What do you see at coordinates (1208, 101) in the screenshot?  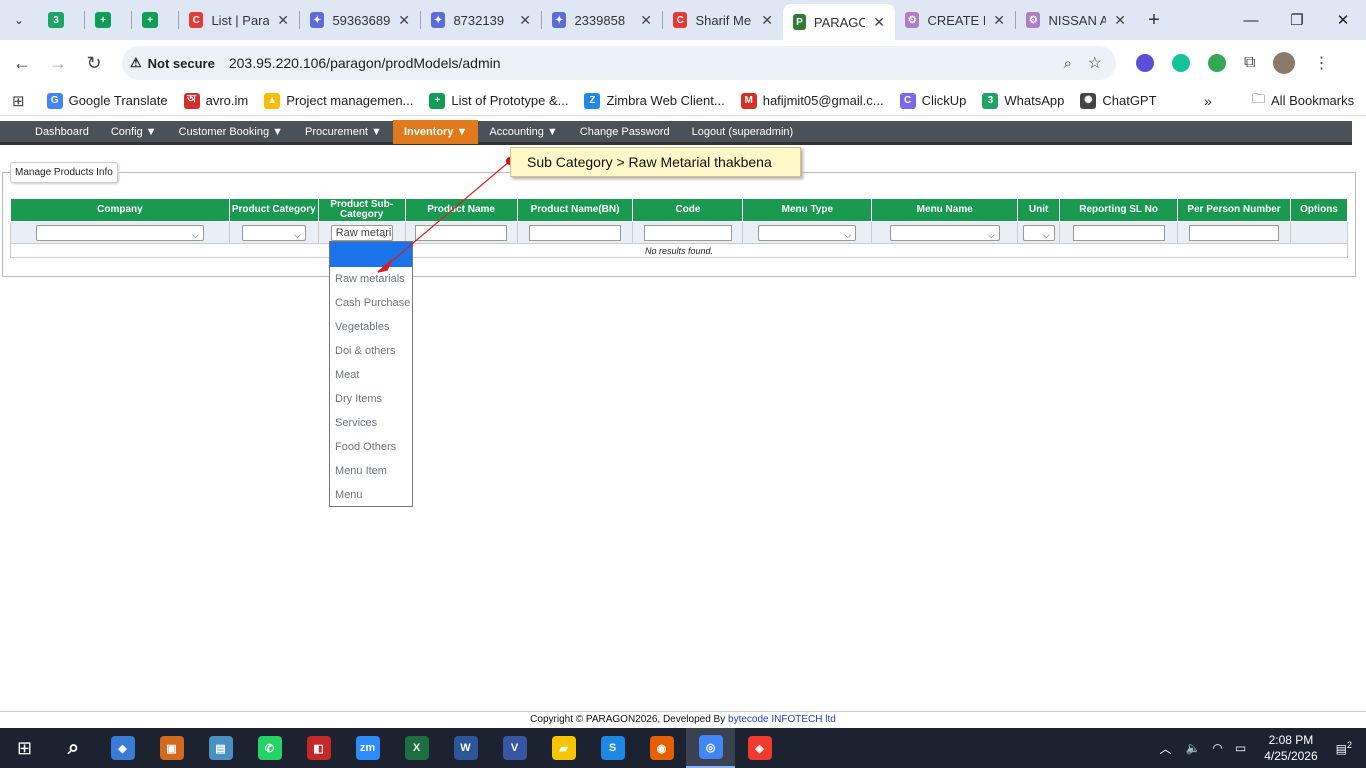 I see `bookmarks-overflow-icon: »` at bounding box center [1208, 101].